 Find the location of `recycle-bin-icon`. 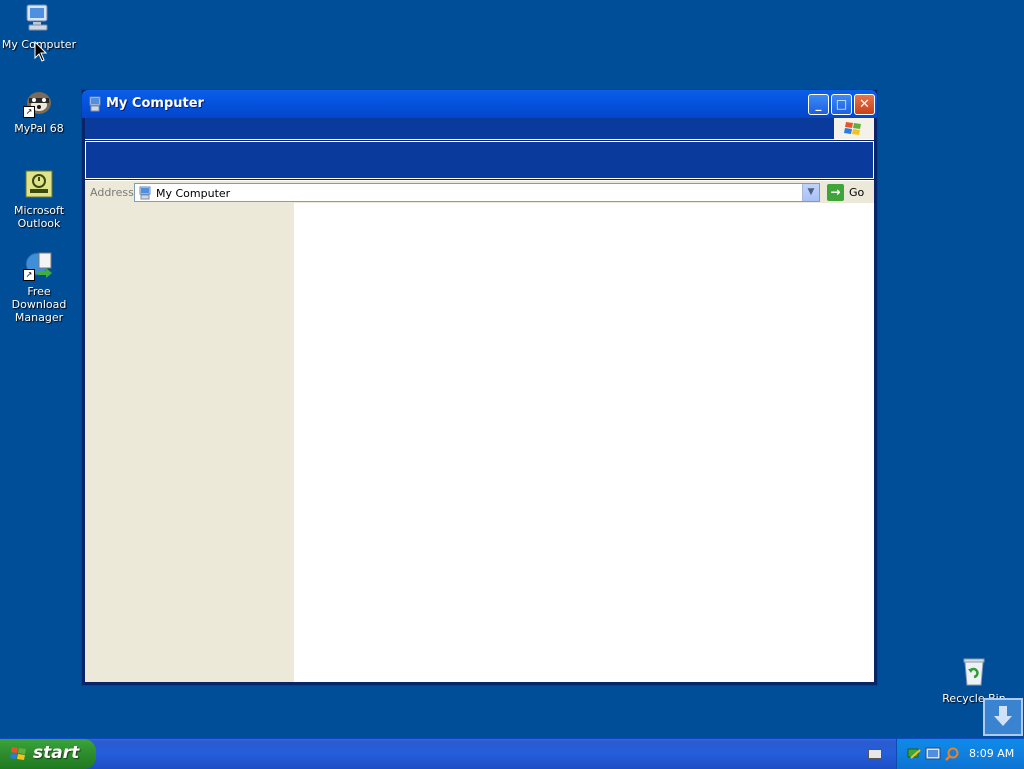

recycle-bin-icon is located at coordinates (974, 672).